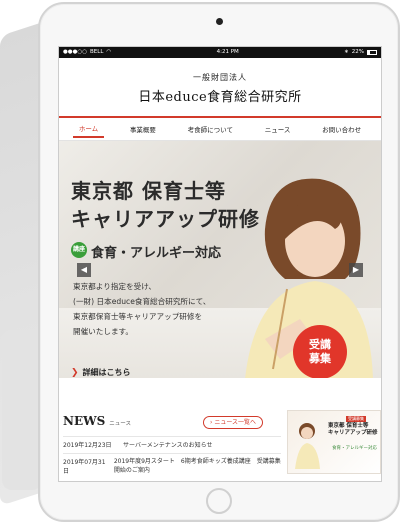 Image resolution: width=403 pixels, height=526 pixels. Describe the element at coordinates (156, 253) in the screenshot. I see `hero-subtitle: 食育・アレルギー対応` at that location.